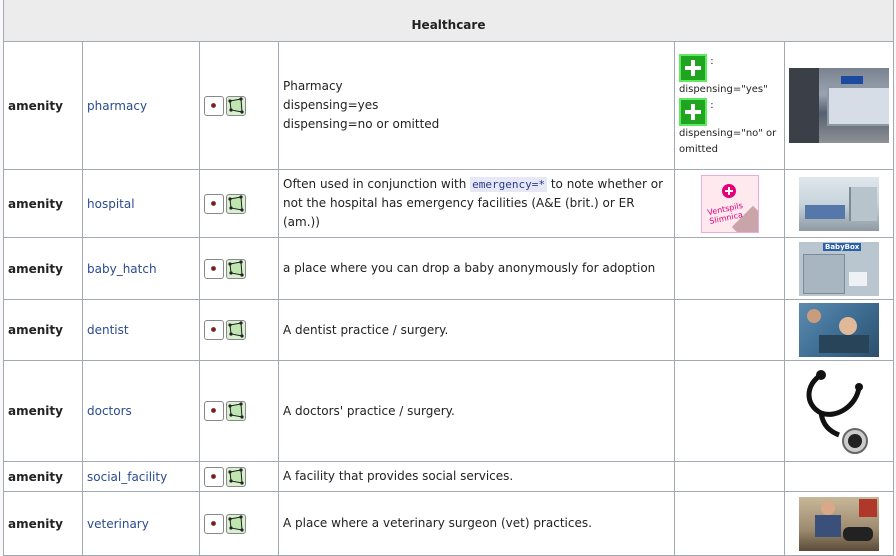 Image resolution: width=896 pixels, height=556 pixels. I want to click on value-link: hospital, so click(111, 204).